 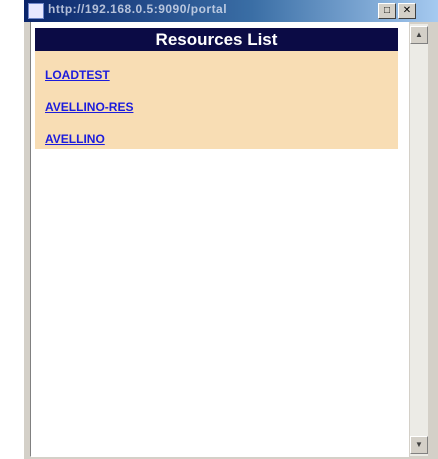 I want to click on title-bar: http://192.168.0.5:9090/portal □ ✕, so click(x=231, y=11).